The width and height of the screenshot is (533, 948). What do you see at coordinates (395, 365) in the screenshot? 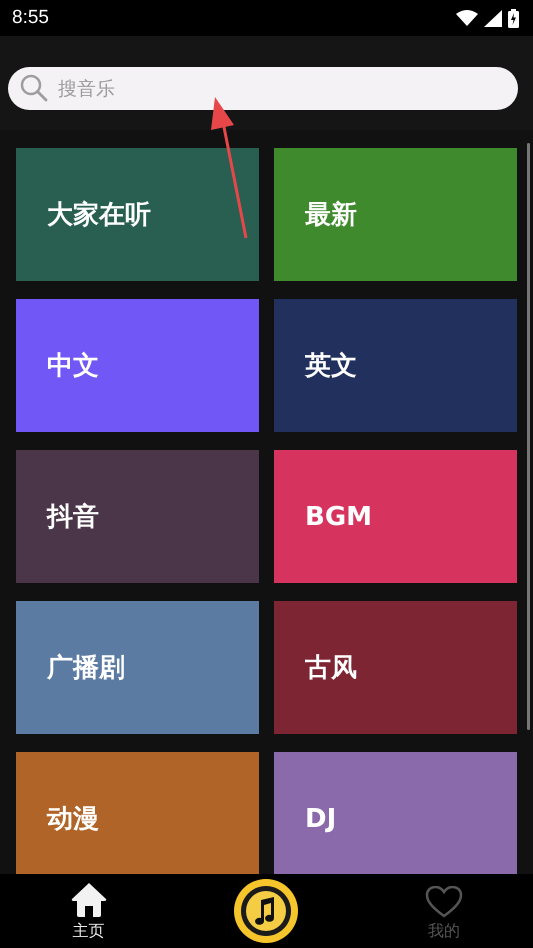
I see `category-tile: 英文` at bounding box center [395, 365].